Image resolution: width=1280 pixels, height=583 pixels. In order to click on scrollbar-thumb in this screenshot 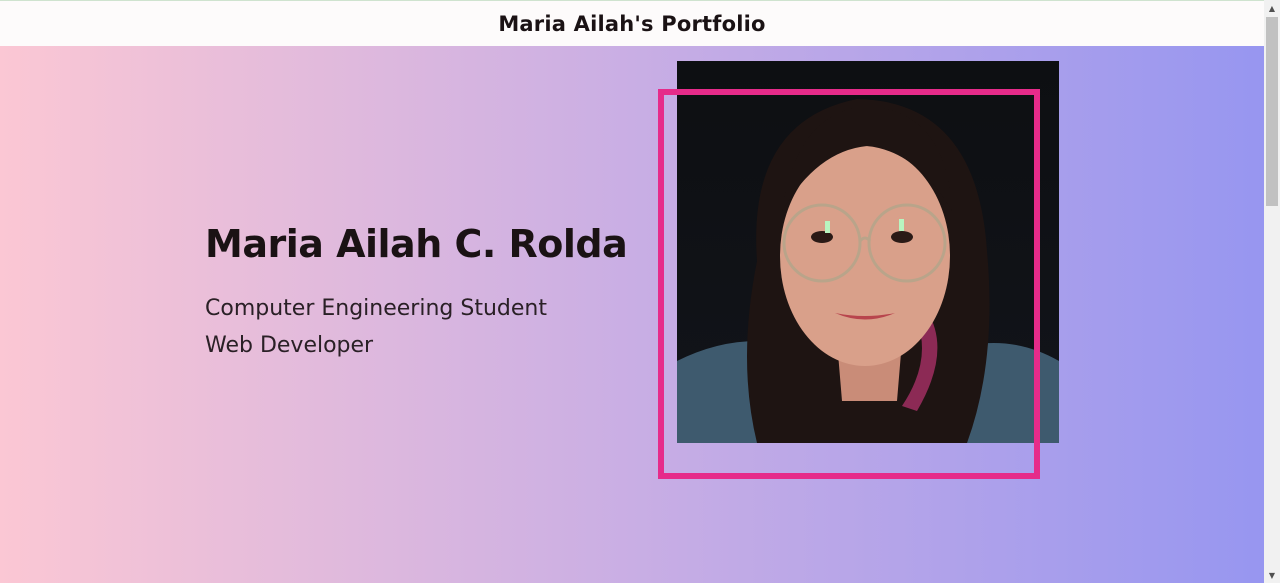, I will do `click(1272, 111)`.